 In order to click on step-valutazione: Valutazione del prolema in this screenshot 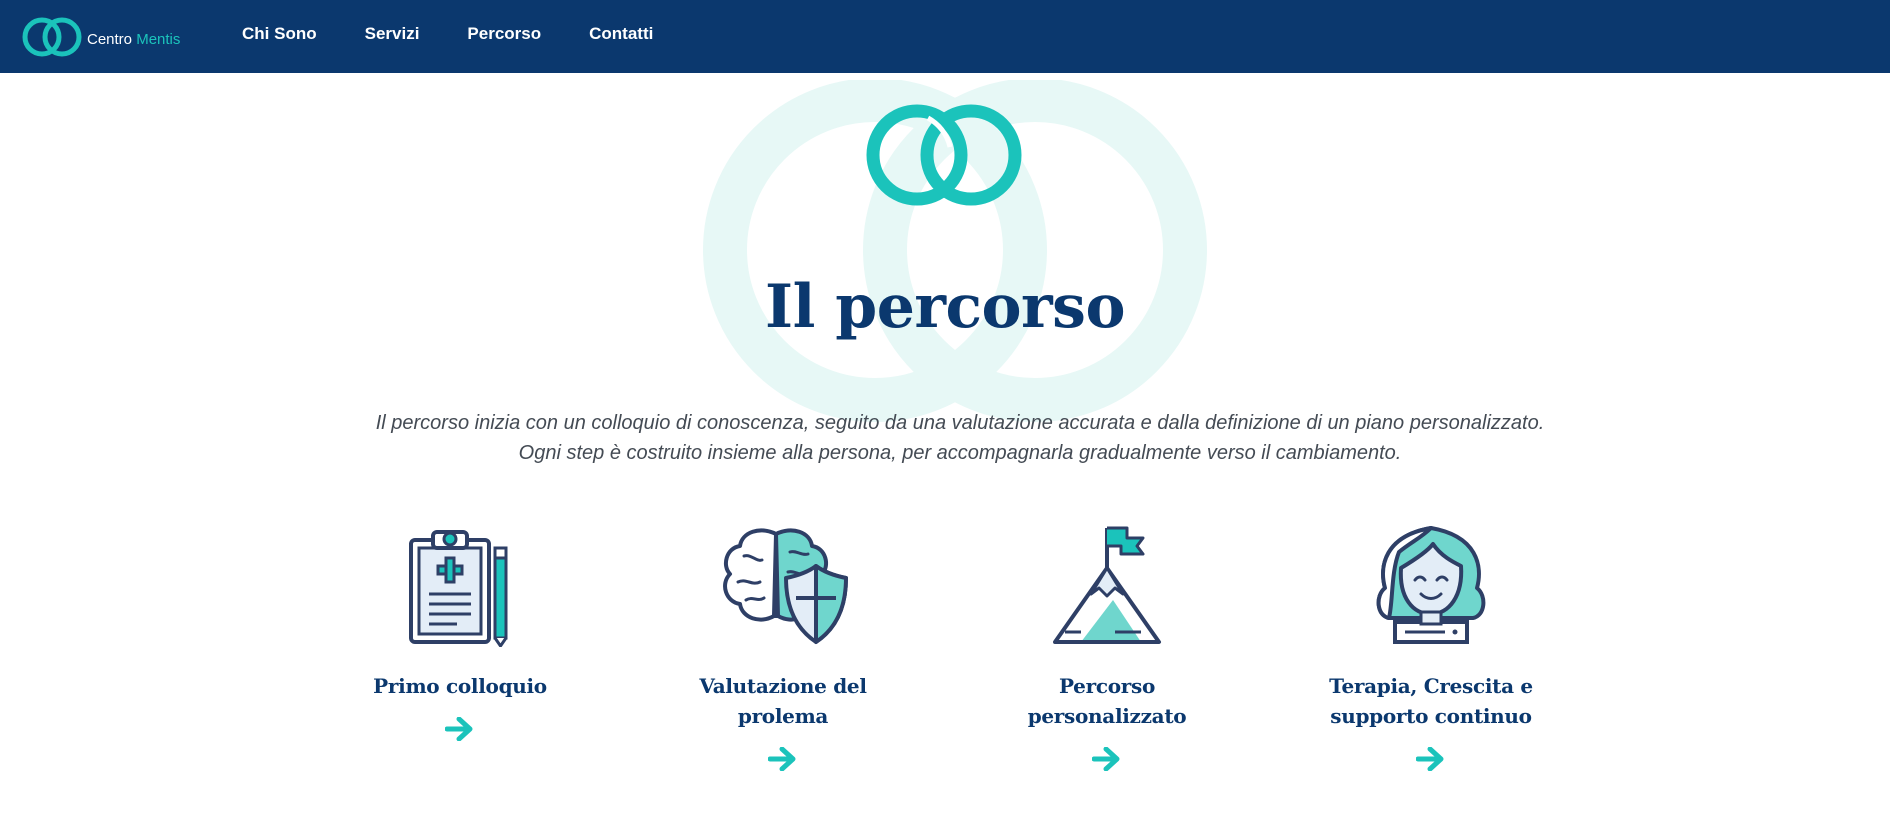, I will do `click(783, 646)`.